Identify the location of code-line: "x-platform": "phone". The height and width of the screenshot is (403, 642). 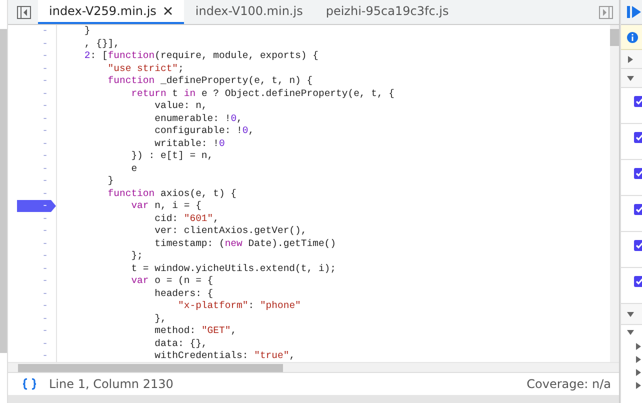
(239, 306).